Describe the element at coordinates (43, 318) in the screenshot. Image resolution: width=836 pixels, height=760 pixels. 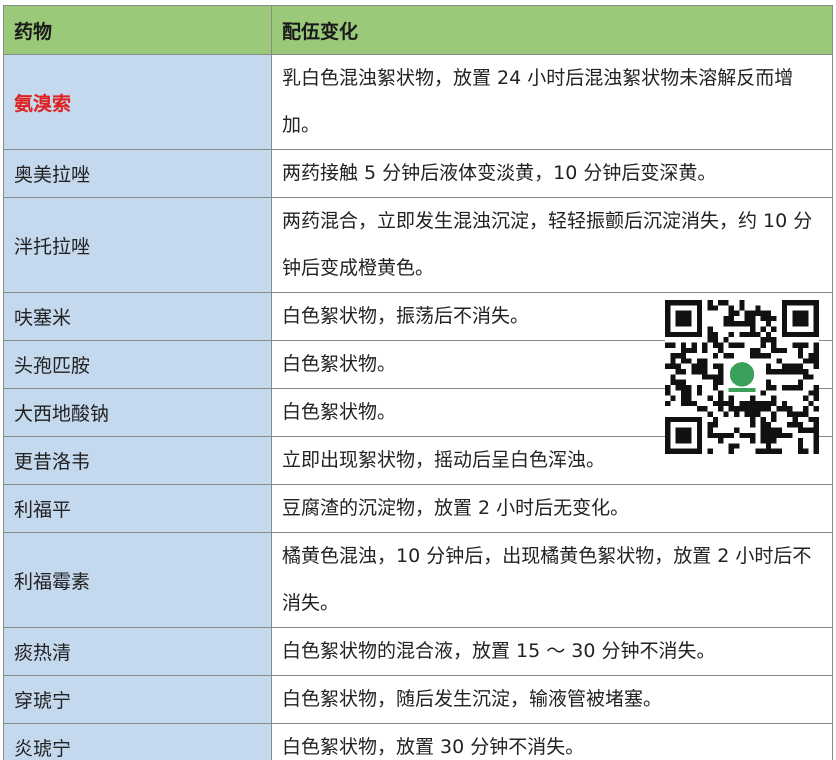
I see `drug-name: 呋塞米` at that location.